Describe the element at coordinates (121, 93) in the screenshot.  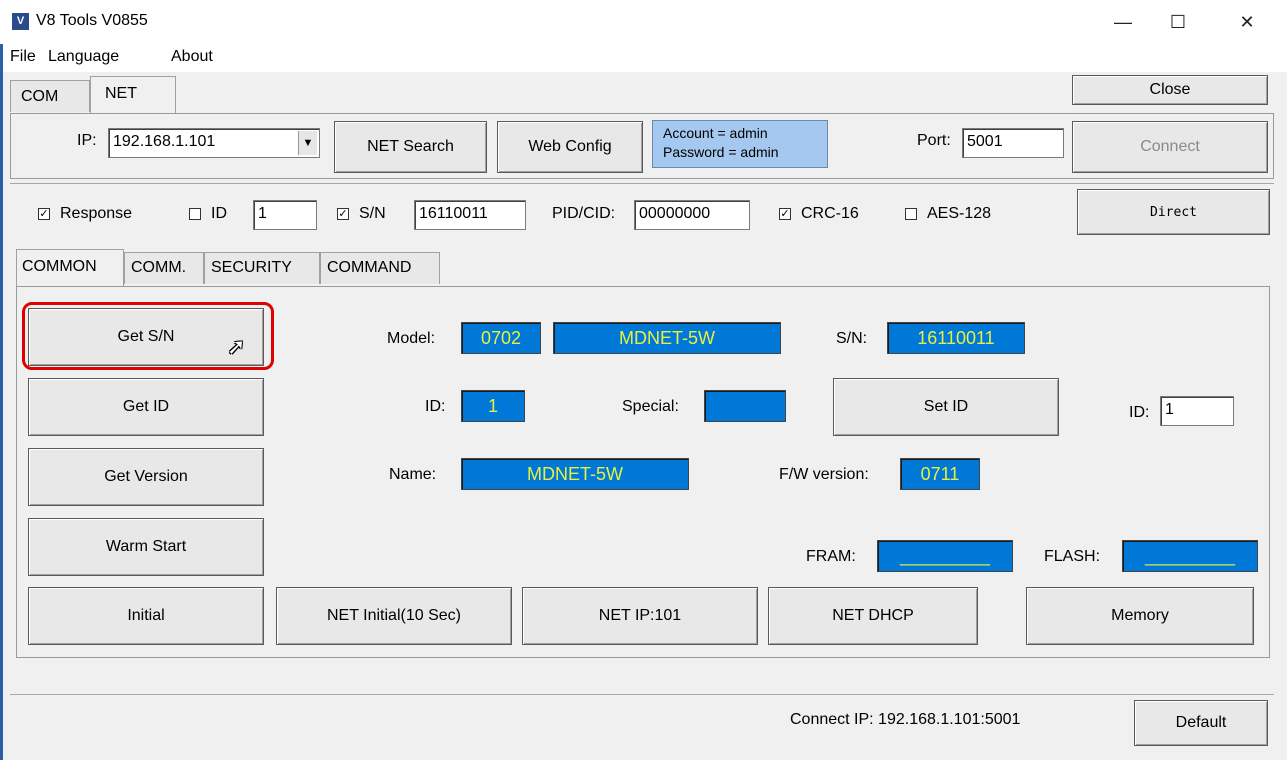
I see `tab-net-label: NET` at that location.